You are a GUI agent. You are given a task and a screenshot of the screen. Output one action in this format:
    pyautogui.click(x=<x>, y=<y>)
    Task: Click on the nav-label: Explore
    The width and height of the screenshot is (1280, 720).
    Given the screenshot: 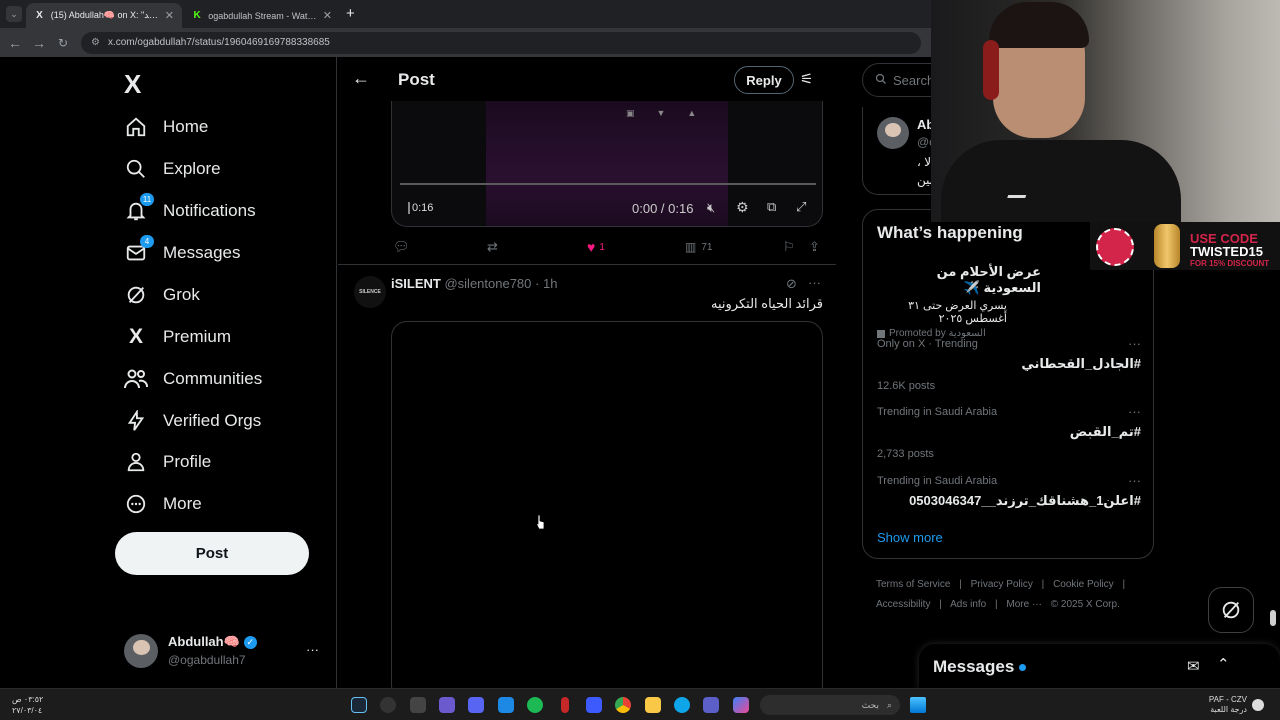 What is the action you would take?
    pyautogui.click(x=192, y=168)
    